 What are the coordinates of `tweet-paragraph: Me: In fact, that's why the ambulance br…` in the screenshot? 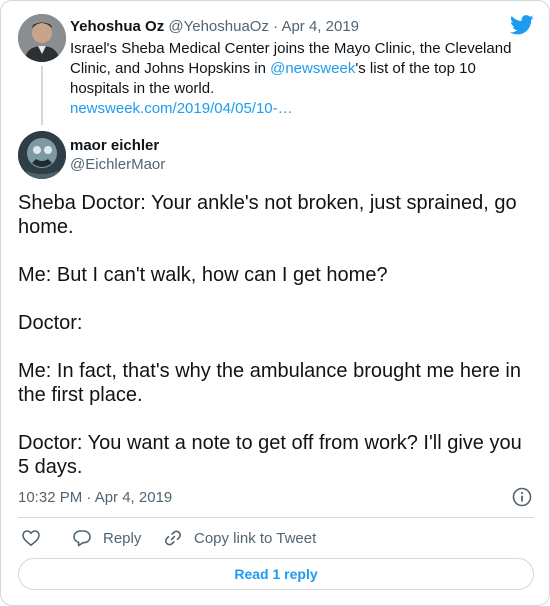 It's located at (269, 383).